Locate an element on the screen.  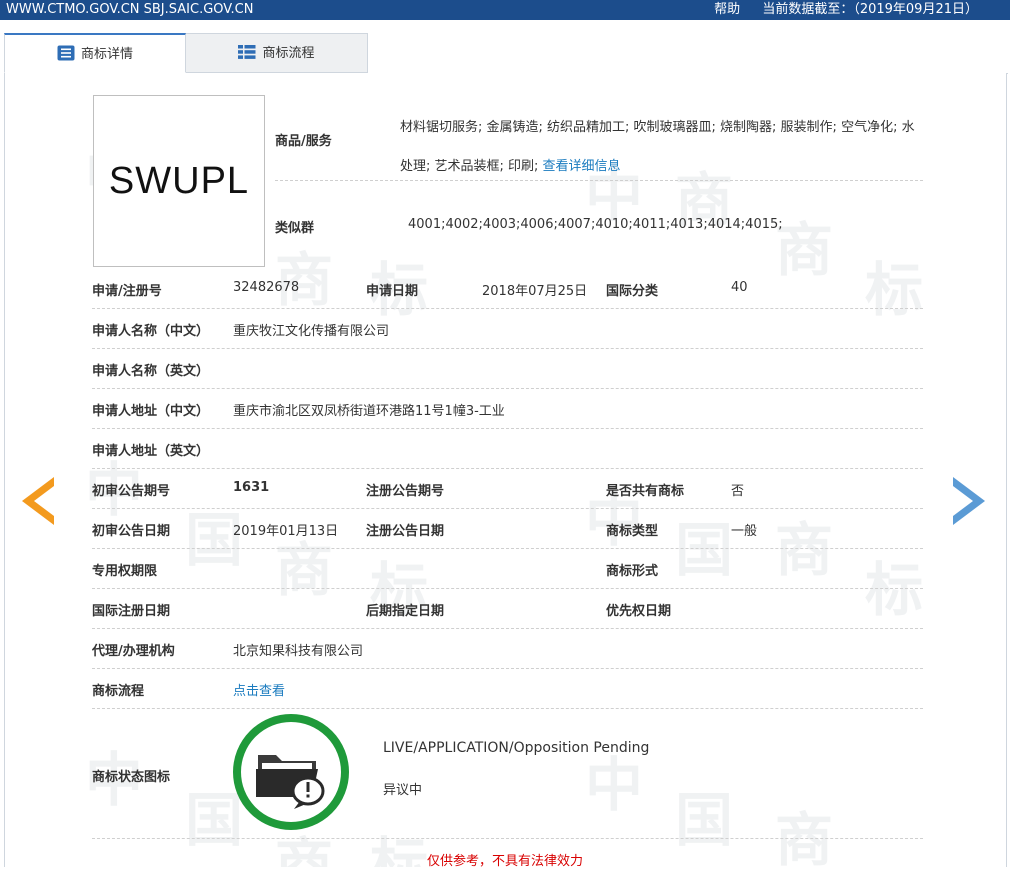
trademark-image: SWUPL is located at coordinates (179, 181).